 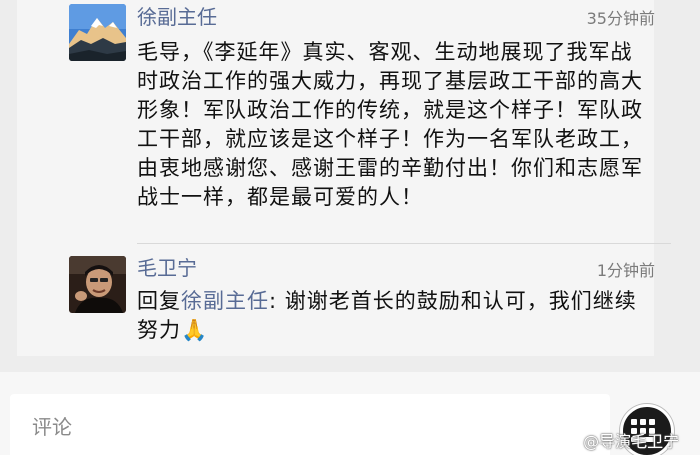 I want to click on weibo-icon, so click(x=568, y=441).